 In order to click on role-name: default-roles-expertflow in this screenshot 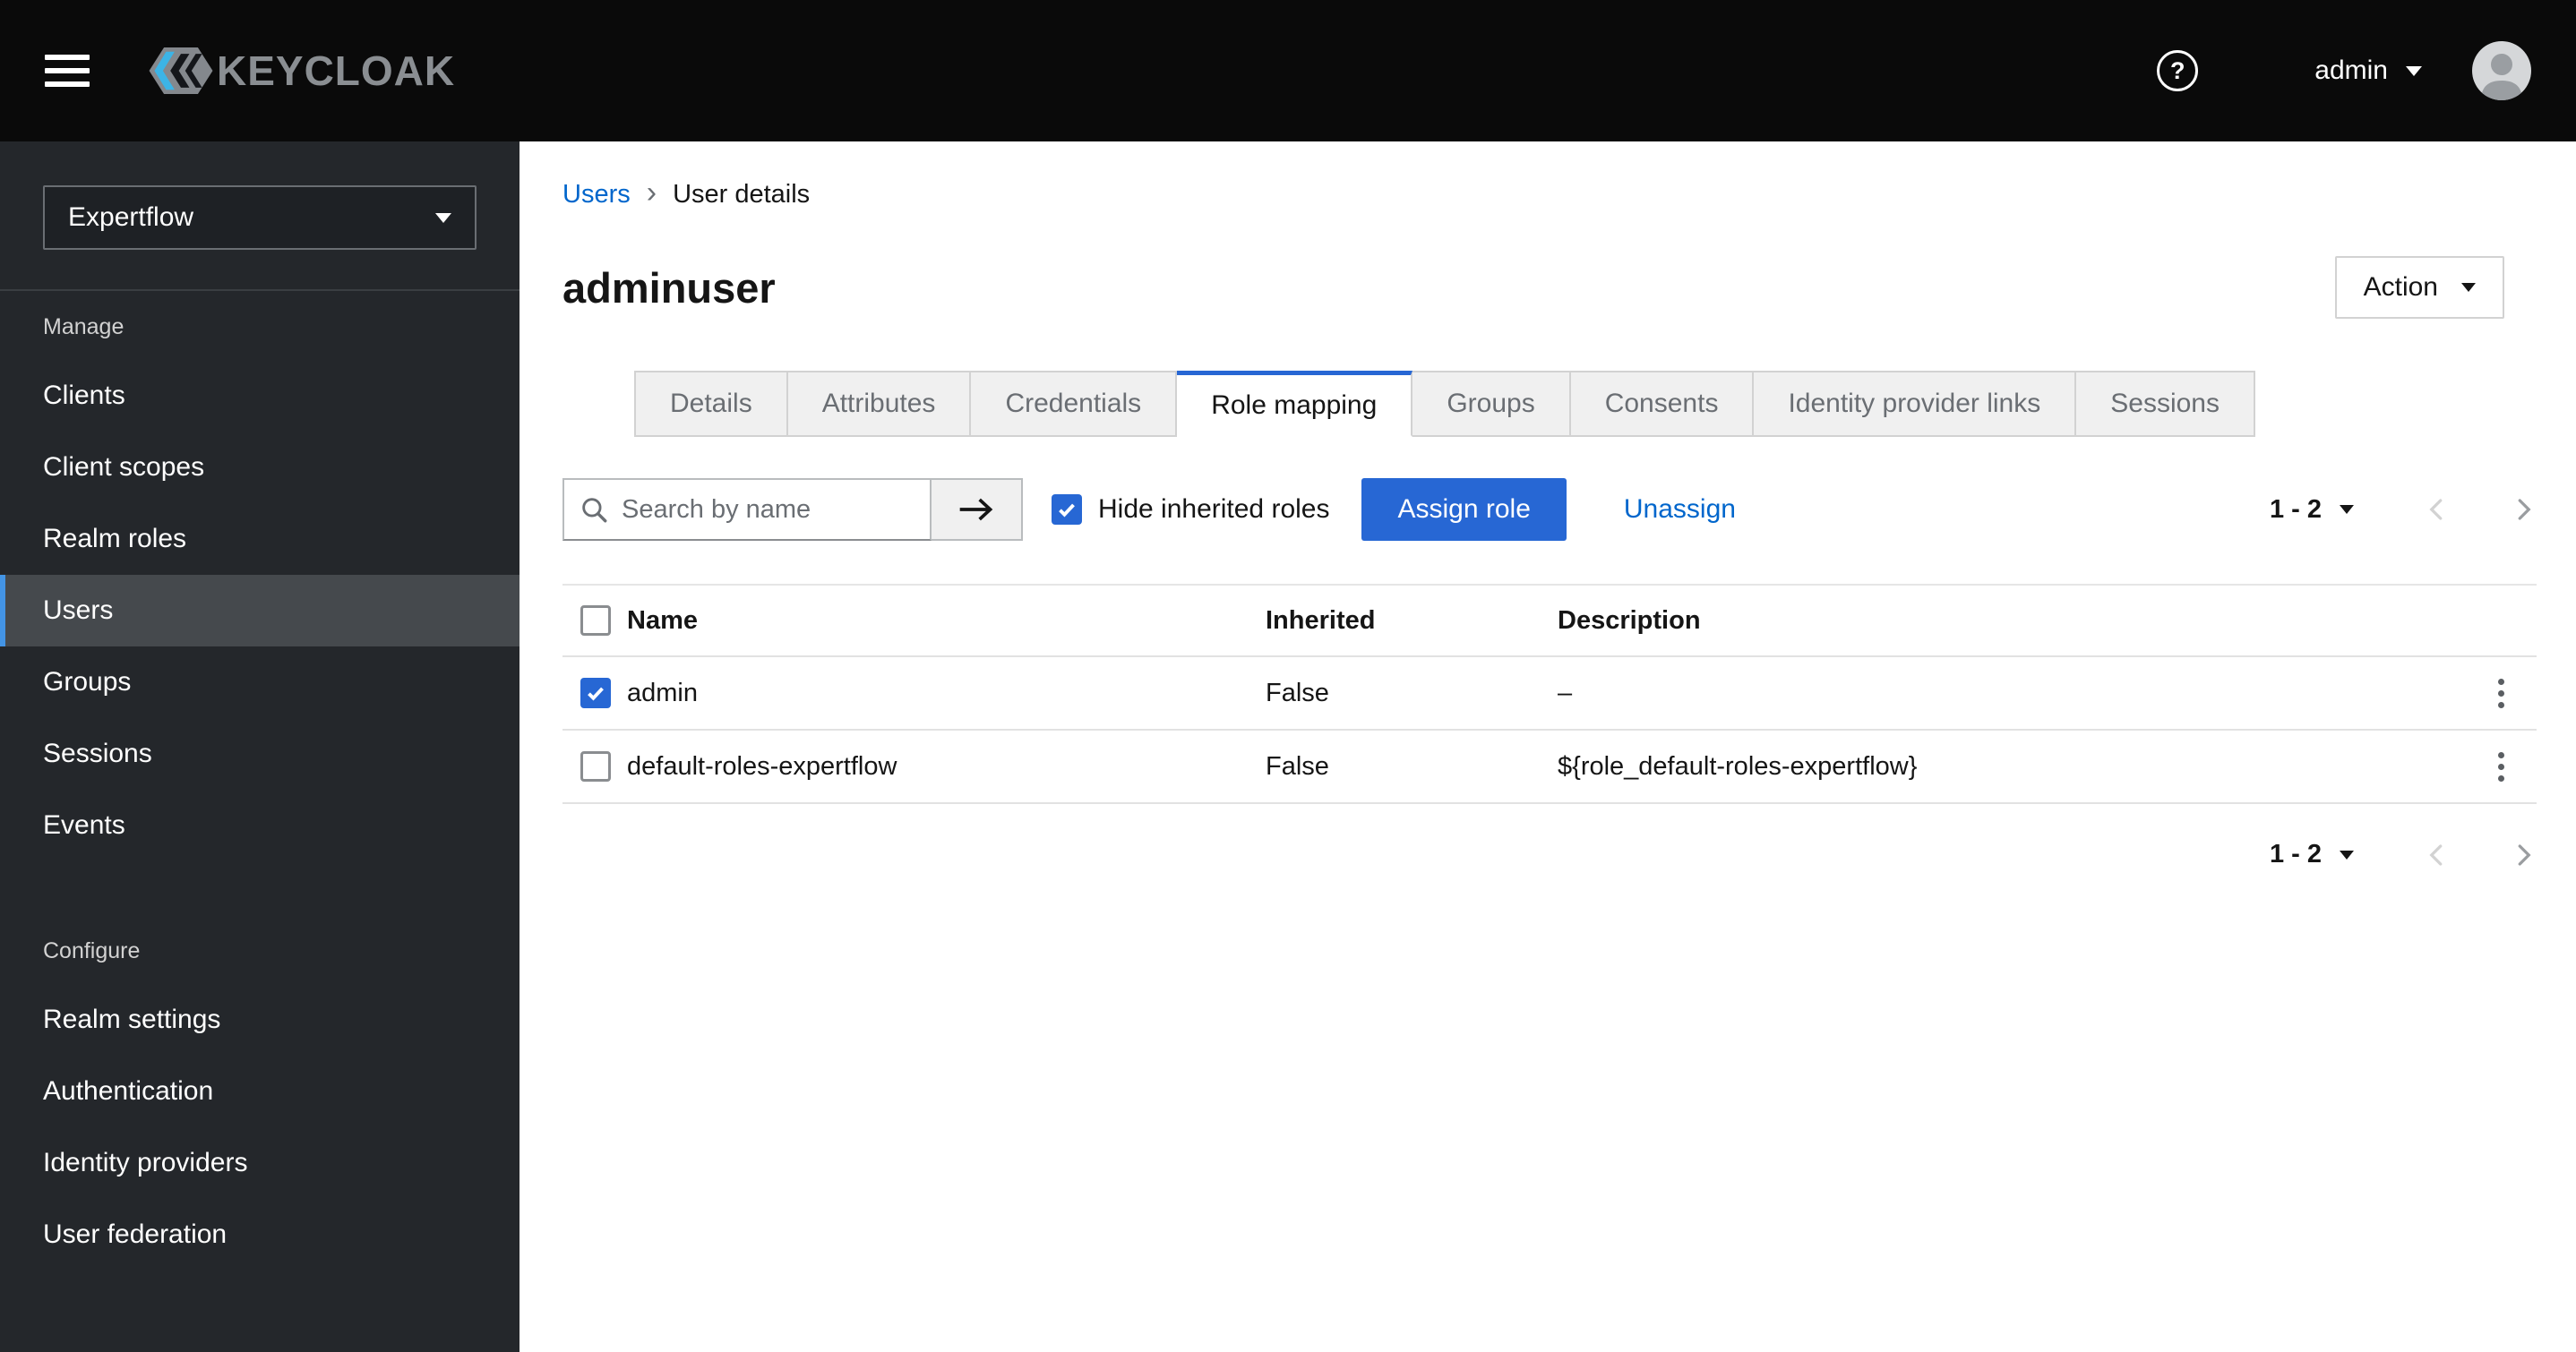, I will do `click(762, 766)`.